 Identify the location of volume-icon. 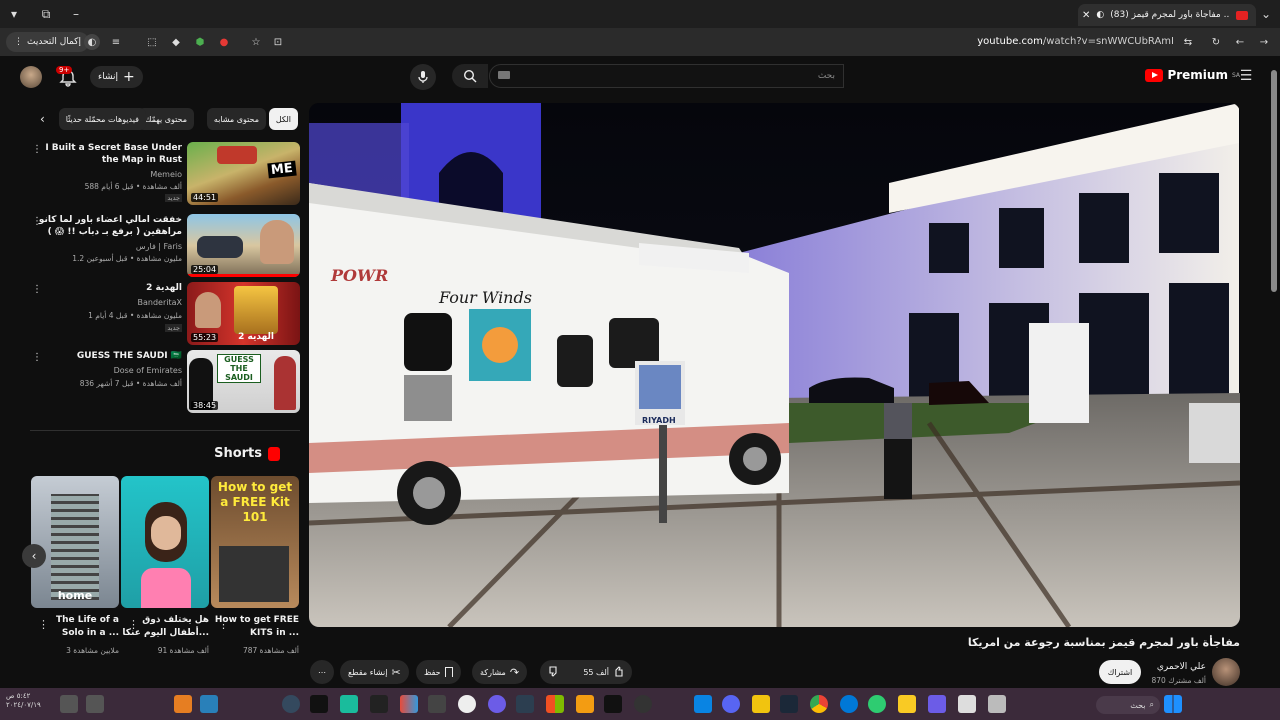
(95, 704).